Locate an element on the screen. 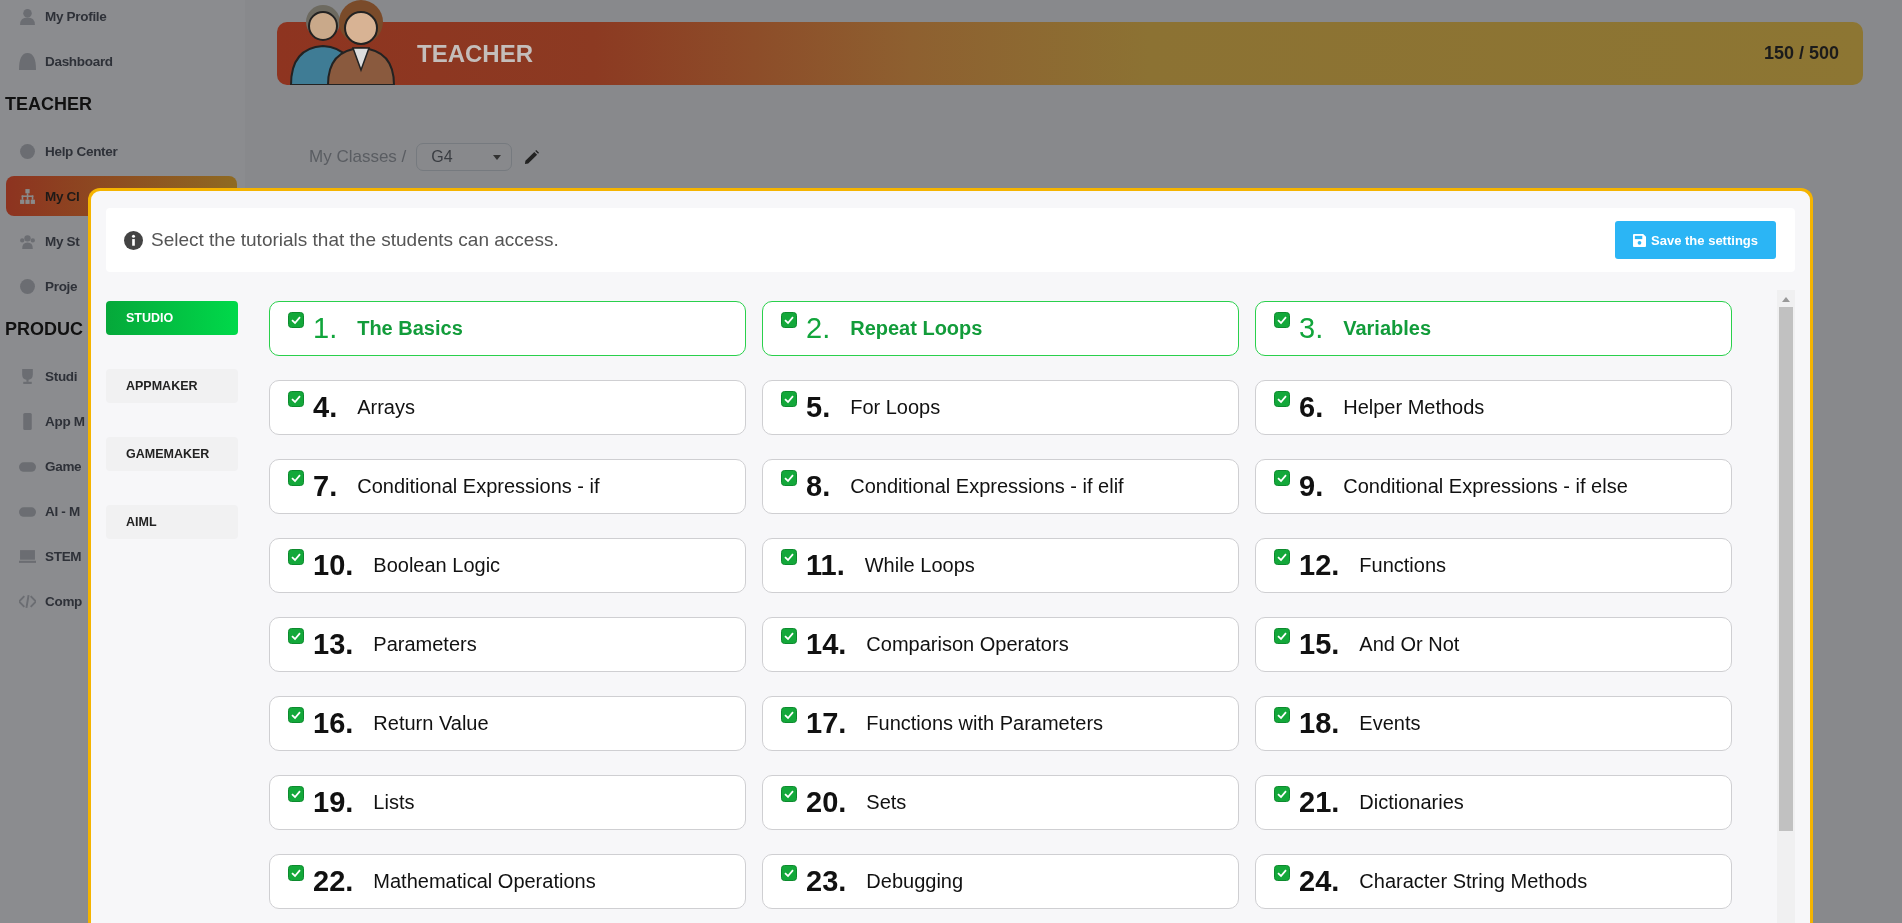 The height and width of the screenshot is (923, 1902). tutorial-number: 6. is located at coordinates (1311, 407).